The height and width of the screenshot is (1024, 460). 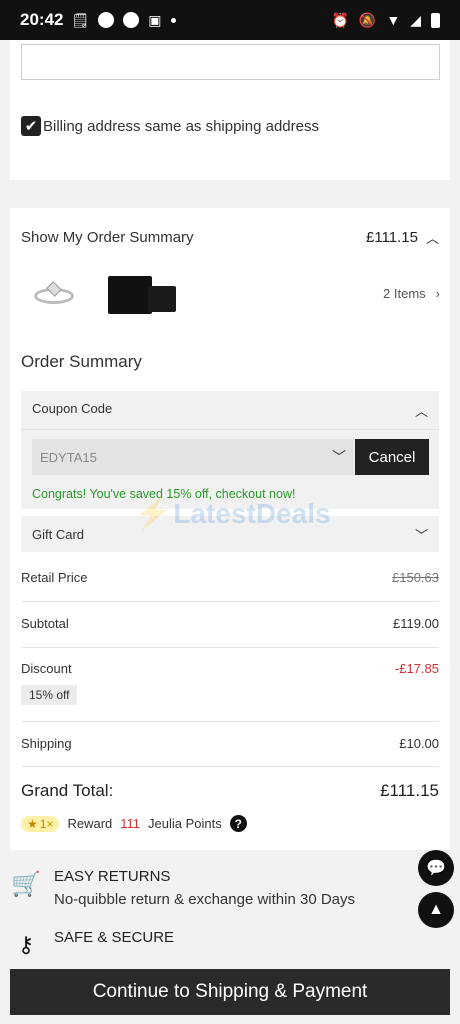 What do you see at coordinates (230, 743) in the screenshot?
I see `shipping-row: Shipping £10.00` at bounding box center [230, 743].